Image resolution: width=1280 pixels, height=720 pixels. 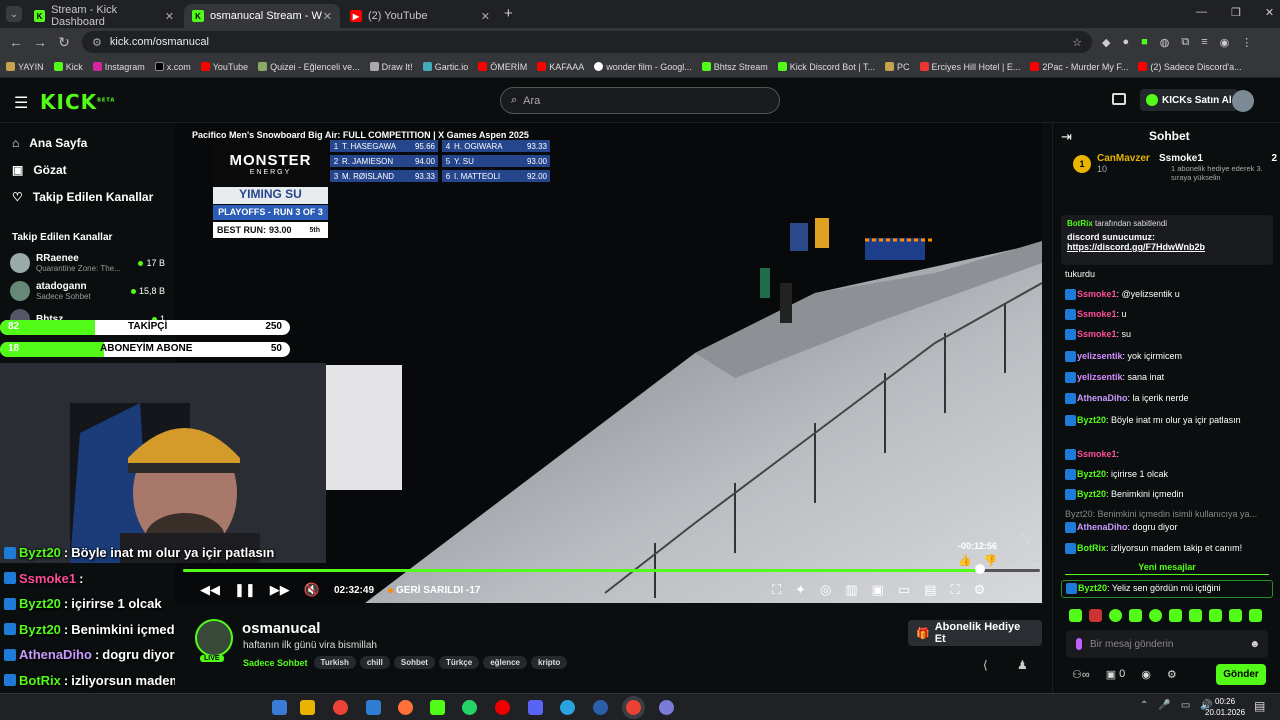 I want to click on new-messages-divider: Yeni mesajlar, so click(x=1167, y=568).